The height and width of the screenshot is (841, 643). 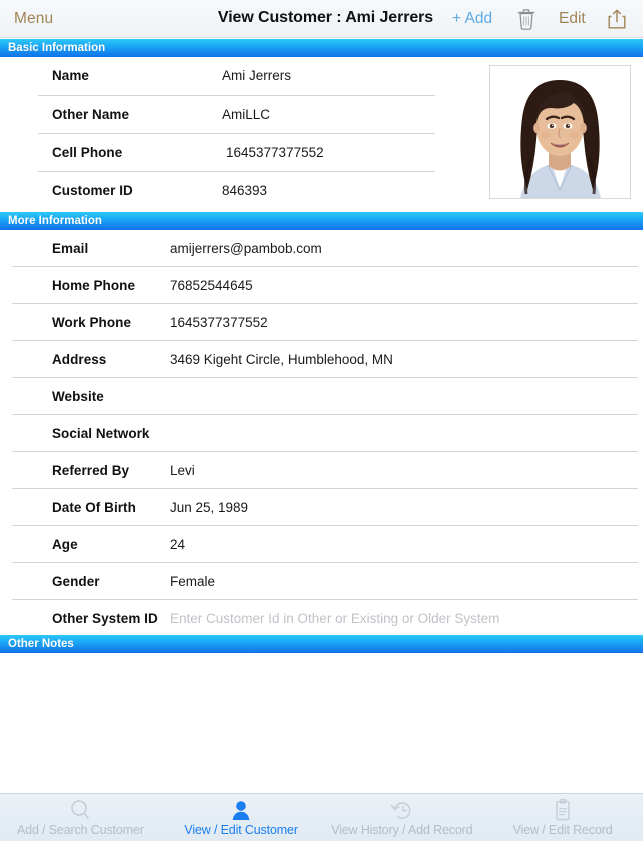 What do you see at coordinates (321, 582) in the screenshot?
I see `table-row: Gender Female` at bounding box center [321, 582].